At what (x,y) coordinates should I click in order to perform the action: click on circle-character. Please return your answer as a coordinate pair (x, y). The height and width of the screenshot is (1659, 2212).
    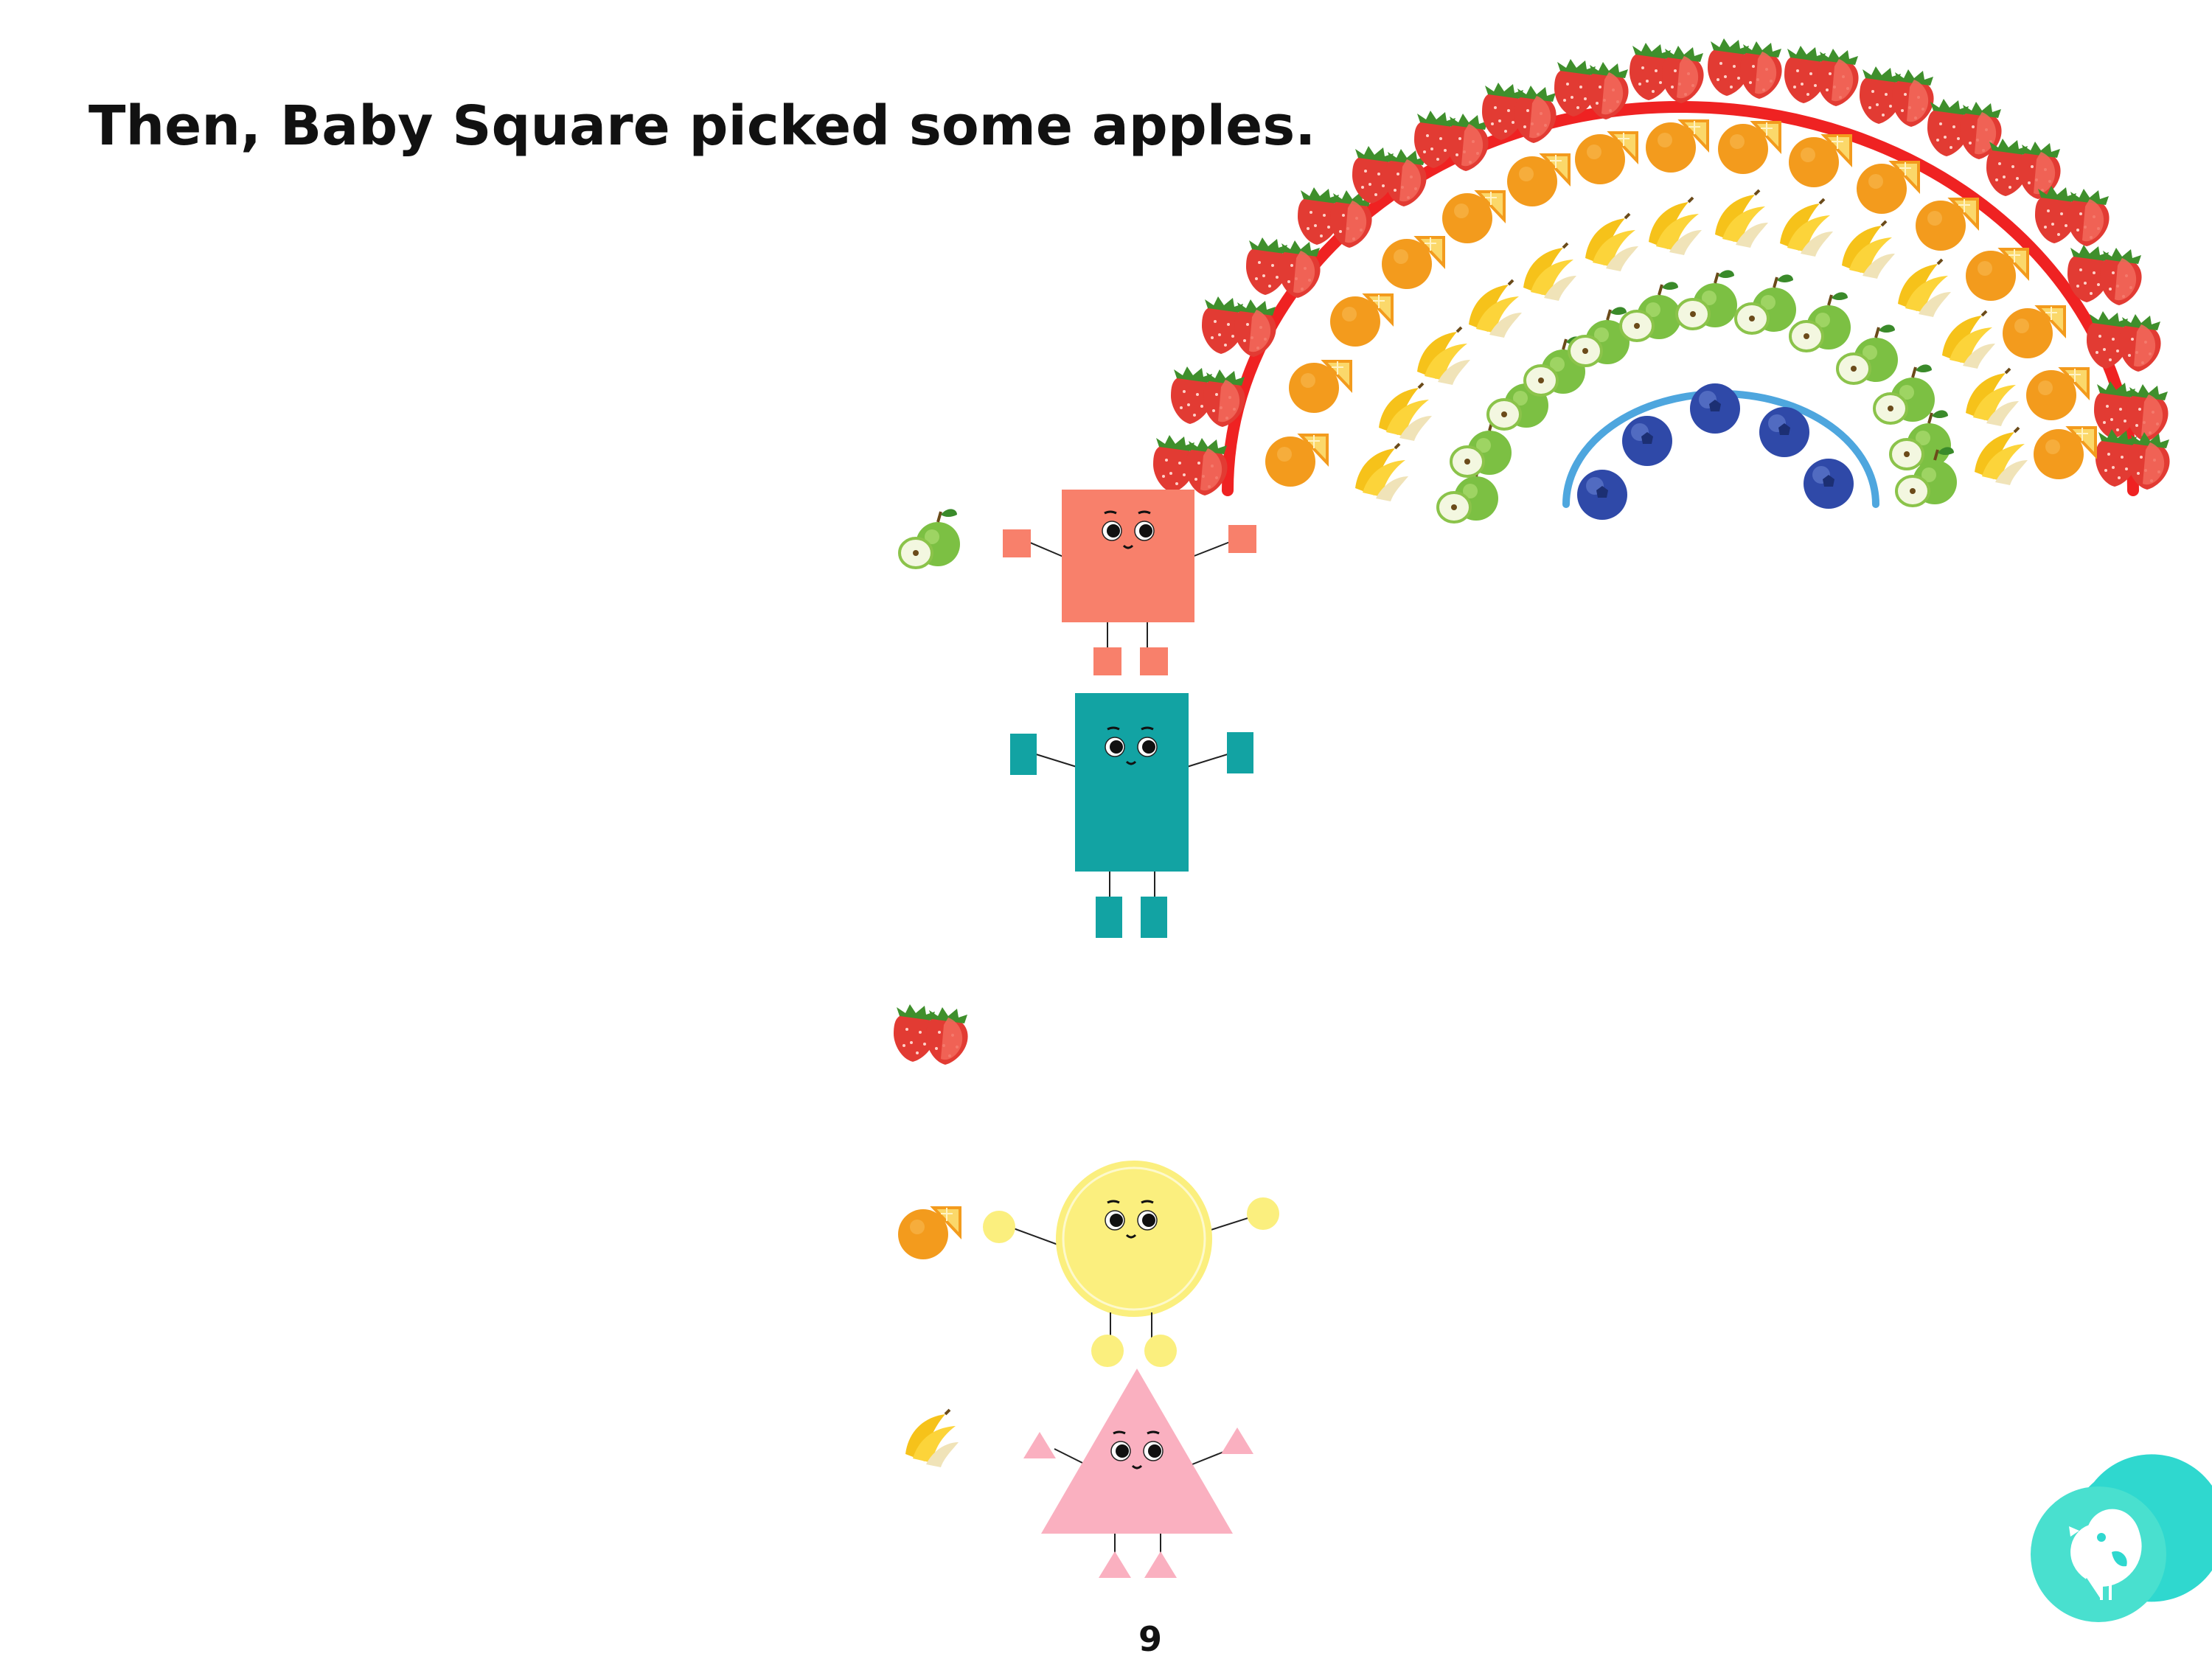
    Looking at the image, I should click on (1131, 1264).